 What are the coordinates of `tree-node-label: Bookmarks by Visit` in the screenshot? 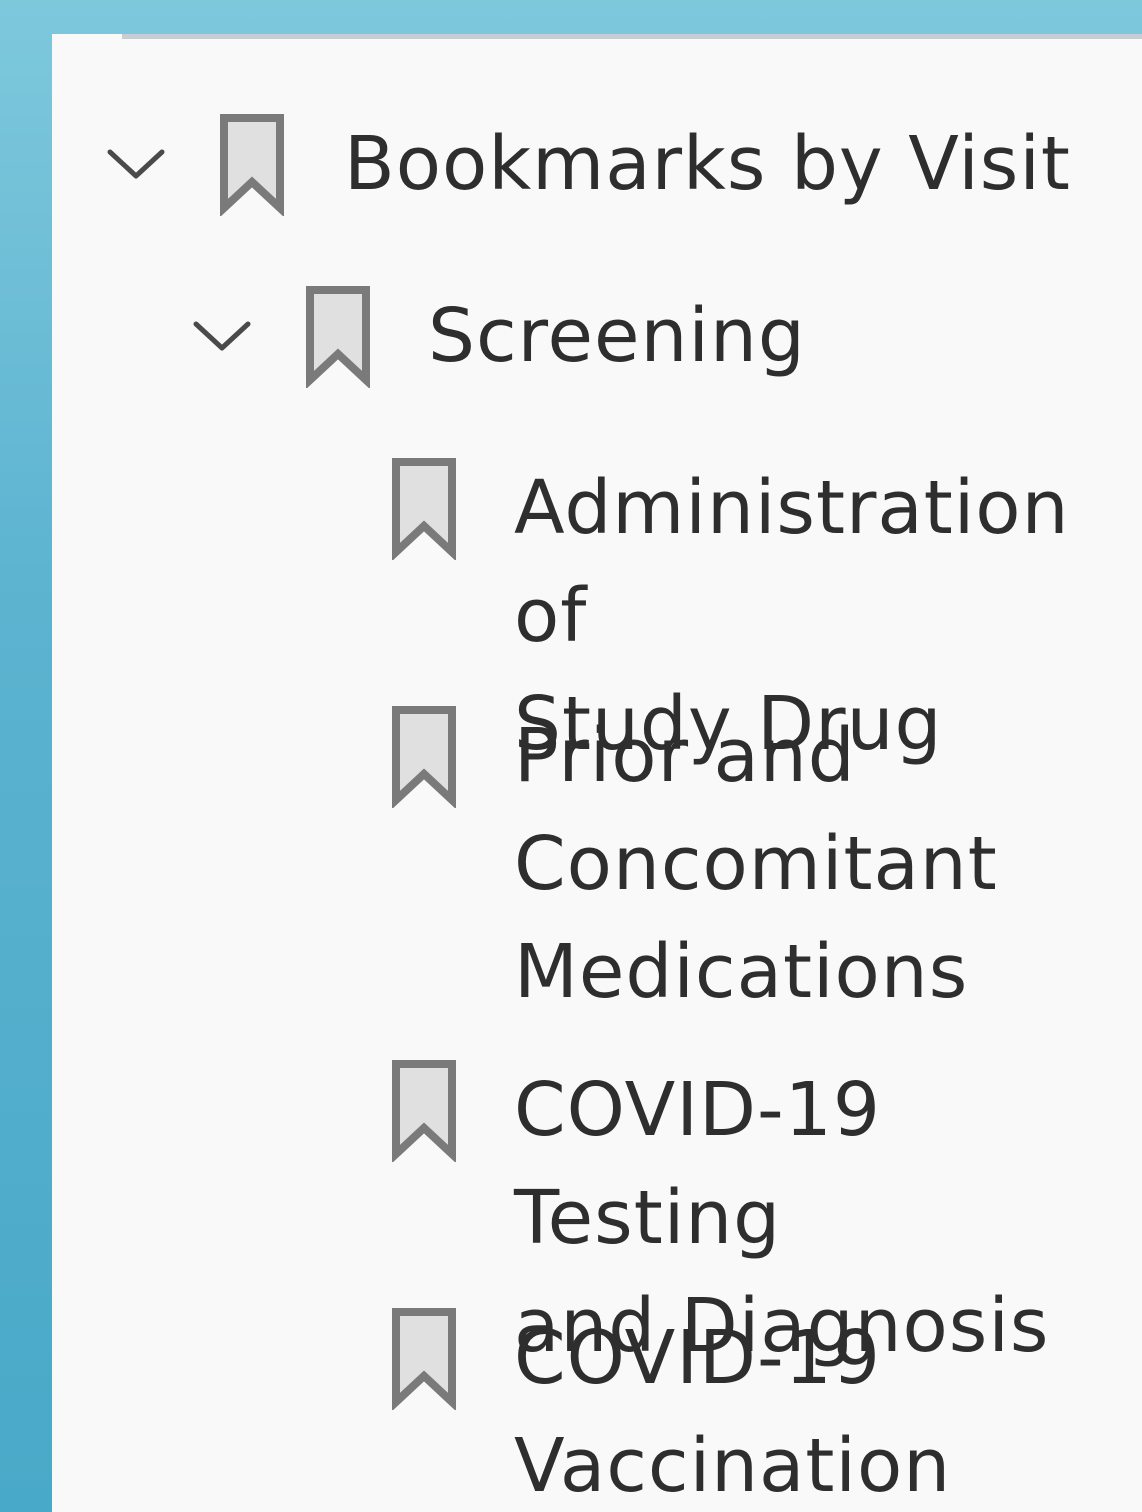 It's located at (707, 164).